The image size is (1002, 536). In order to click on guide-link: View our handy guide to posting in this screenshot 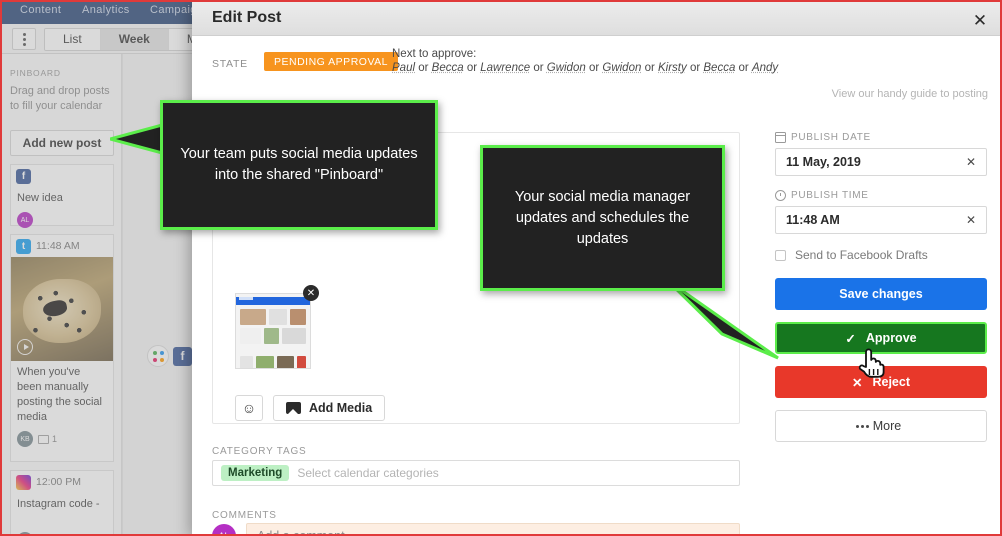, I will do `click(910, 94)`.